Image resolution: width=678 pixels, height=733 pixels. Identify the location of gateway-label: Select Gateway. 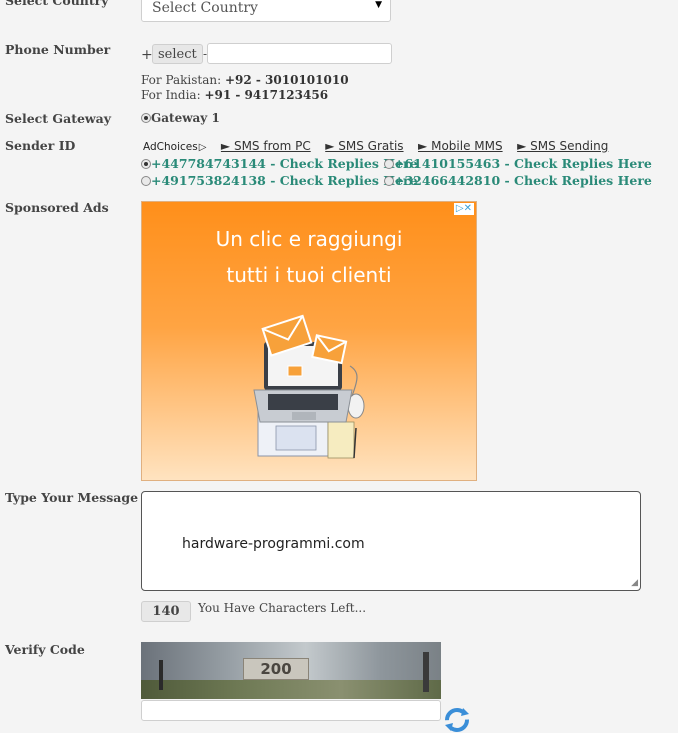
(58, 118).